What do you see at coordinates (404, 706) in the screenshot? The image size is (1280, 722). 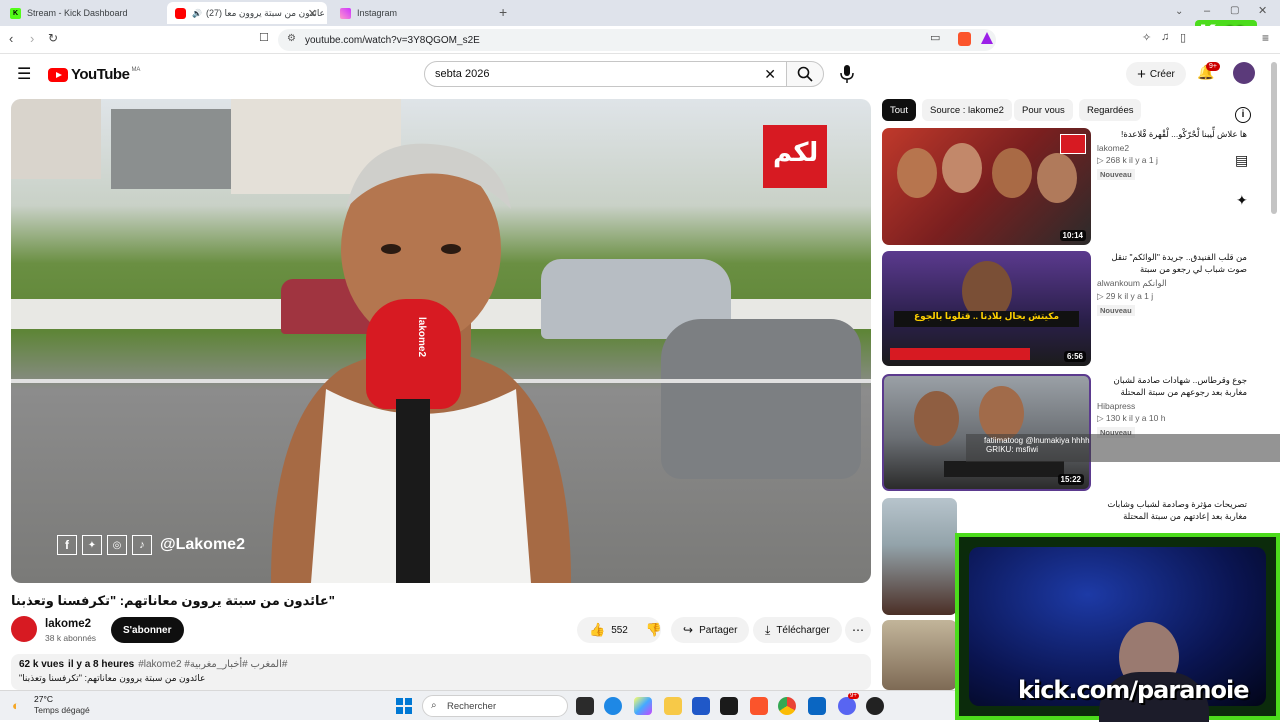 I see `windows-start-icon` at bounding box center [404, 706].